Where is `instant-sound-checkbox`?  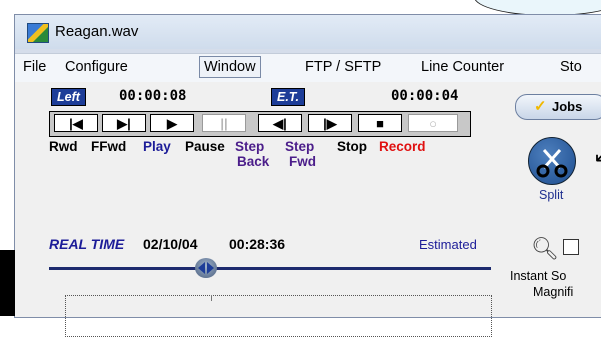 instant-sound-checkbox is located at coordinates (571, 247).